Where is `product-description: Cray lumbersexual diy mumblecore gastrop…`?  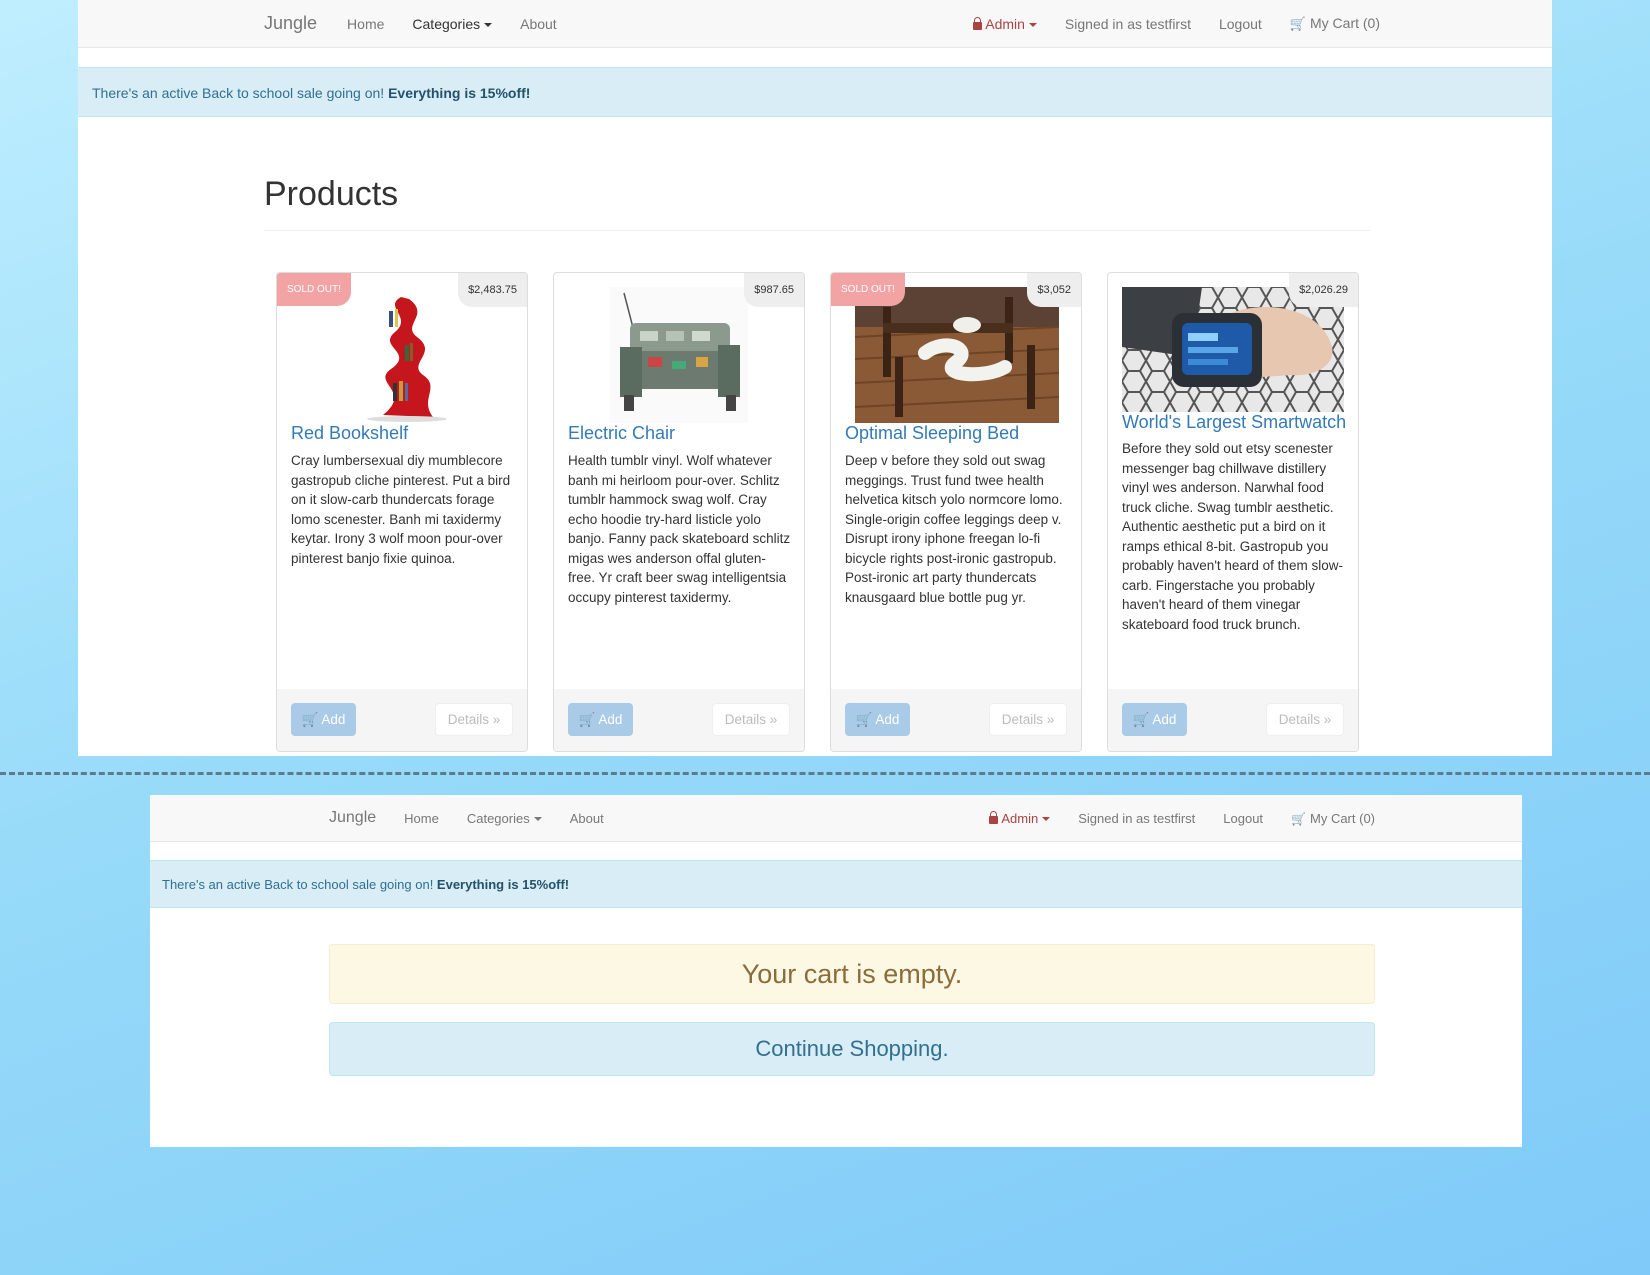
product-description: Cray lumbersexual diy mumblecore gastrop… is located at coordinates (401, 509).